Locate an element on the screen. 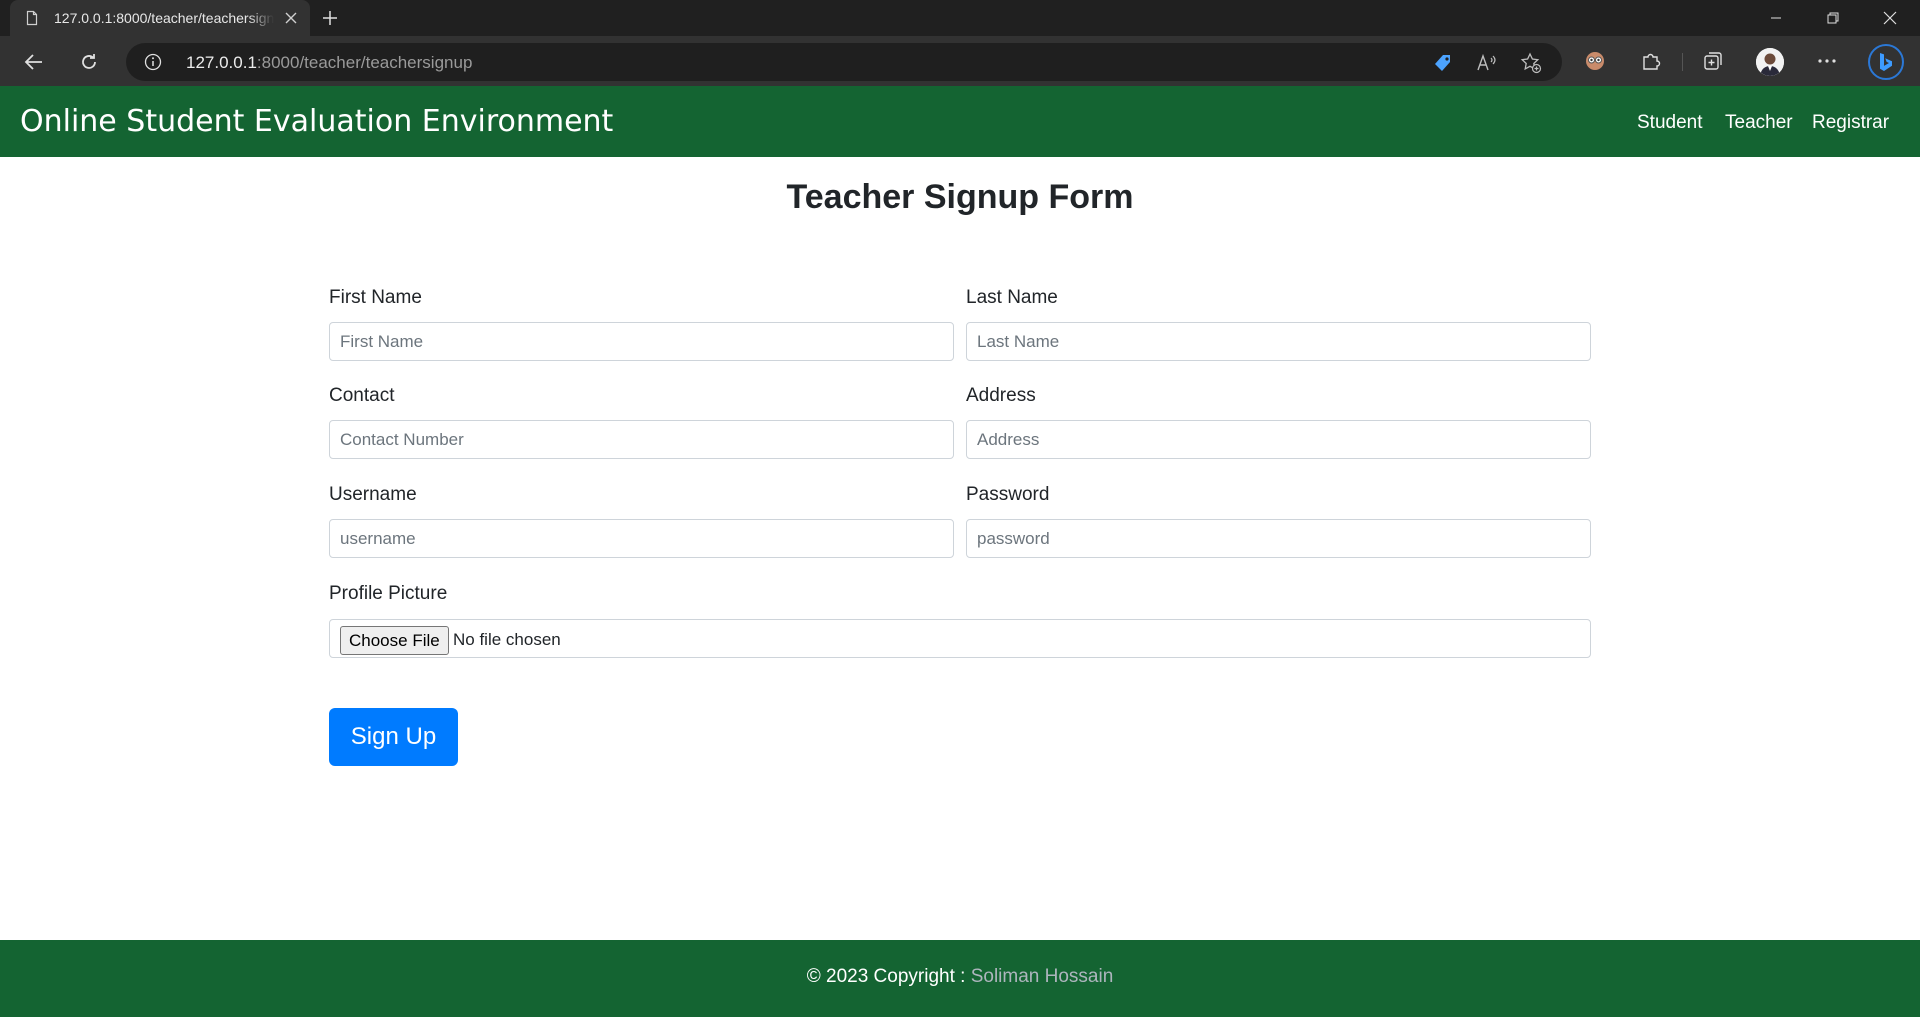 The image size is (1920, 1017). close-tab-icon is located at coordinates (291, 18).